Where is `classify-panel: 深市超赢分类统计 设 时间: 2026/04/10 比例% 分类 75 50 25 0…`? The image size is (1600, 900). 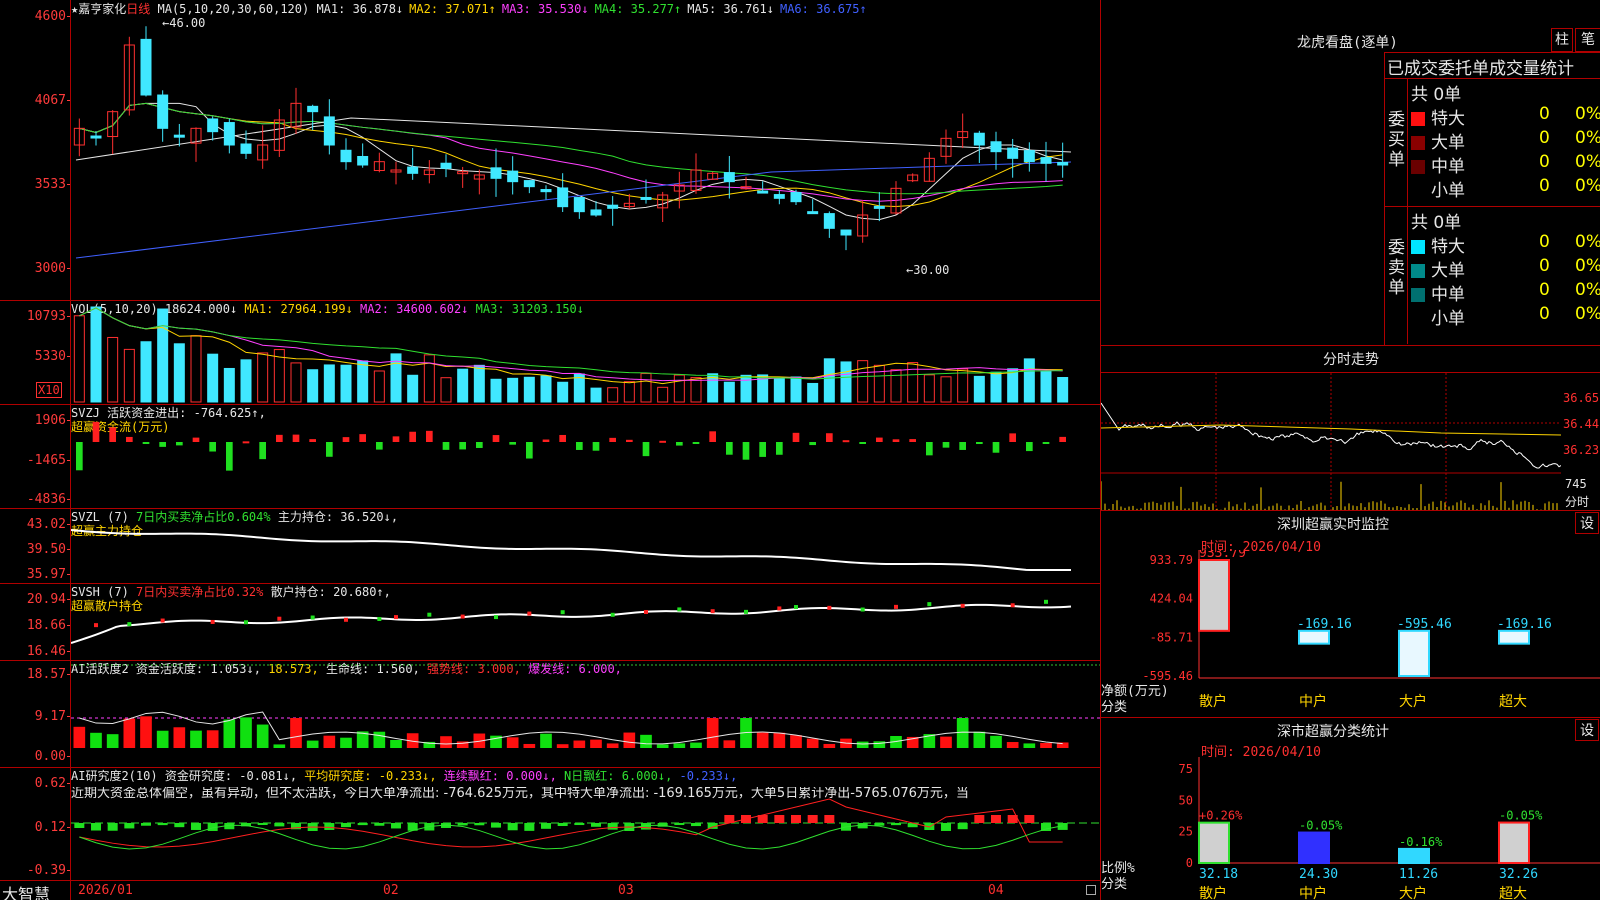 classify-panel: 深市超赢分类统计 设 时间: 2026/04/10 比例% 分类 75 50 25 0… is located at coordinates (1350, 808).